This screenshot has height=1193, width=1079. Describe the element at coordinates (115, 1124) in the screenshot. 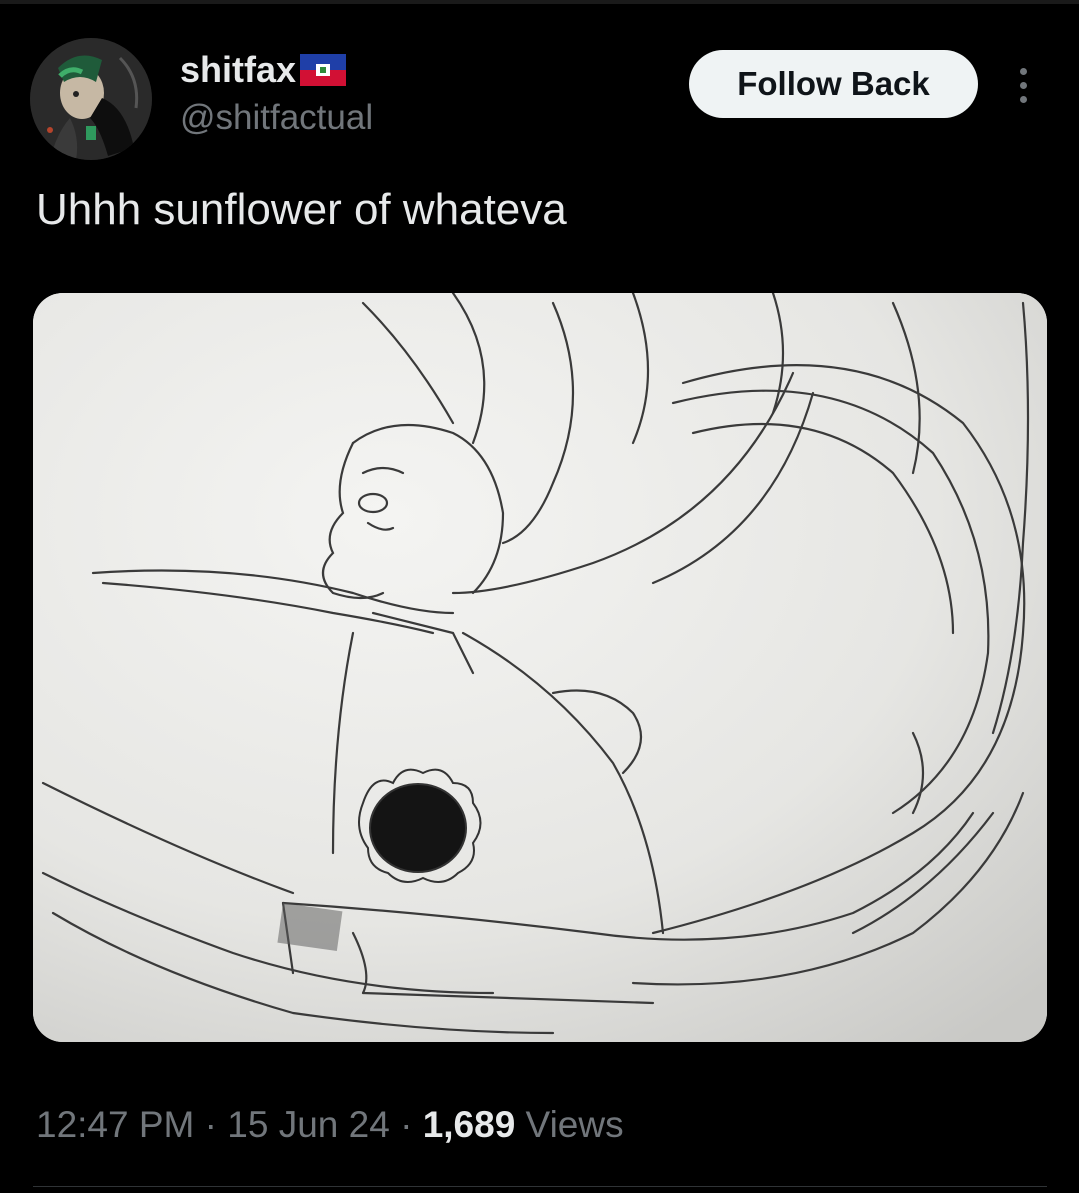

I see `tweet-time: 12:47 PM` at that location.